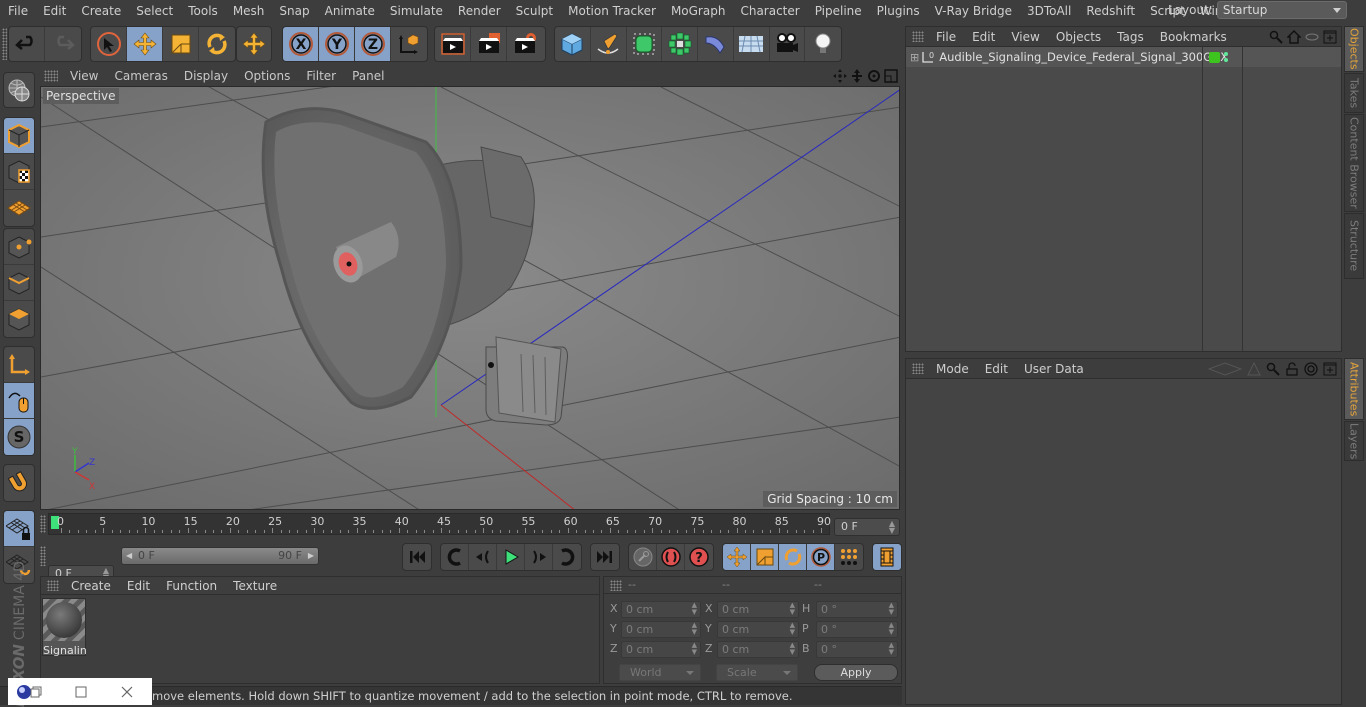 The width and height of the screenshot is (1366, 707). Describe the element at coordinates (616, 585) in the screenshot. I see `coordinate-grip` at that location.